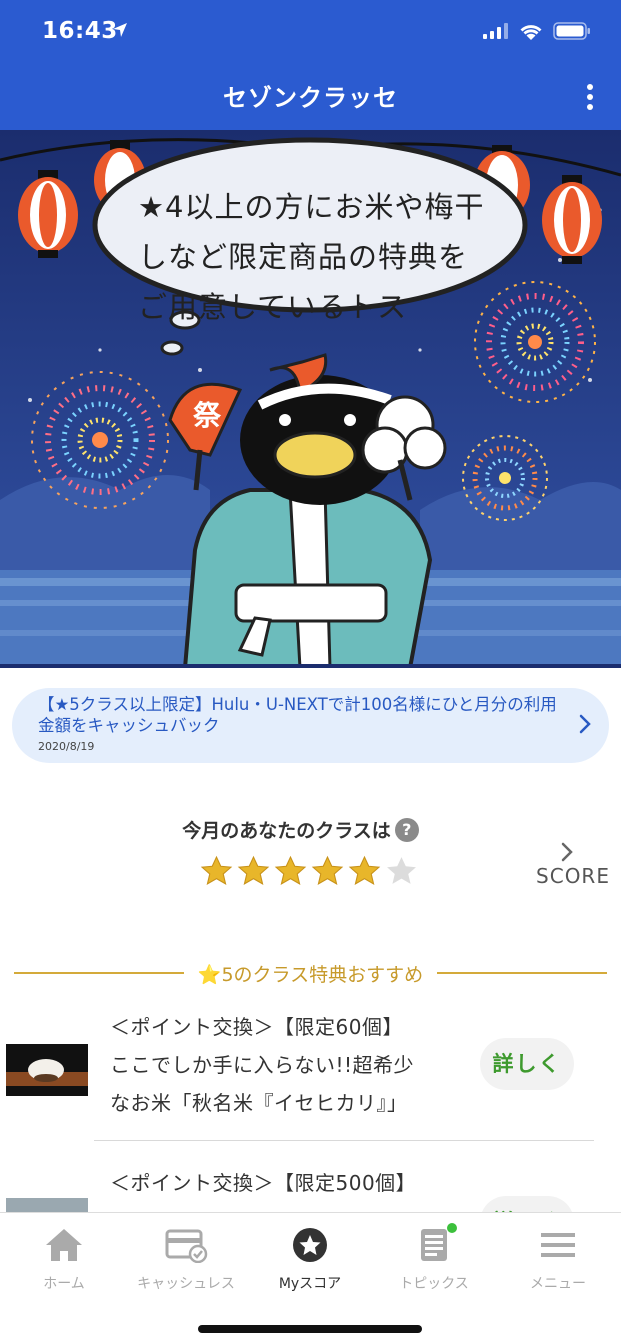 The image size is (621, 1344). Describe the element at coordinates (310, 1329) in the screenshot. I see `home-indicator` at that location.